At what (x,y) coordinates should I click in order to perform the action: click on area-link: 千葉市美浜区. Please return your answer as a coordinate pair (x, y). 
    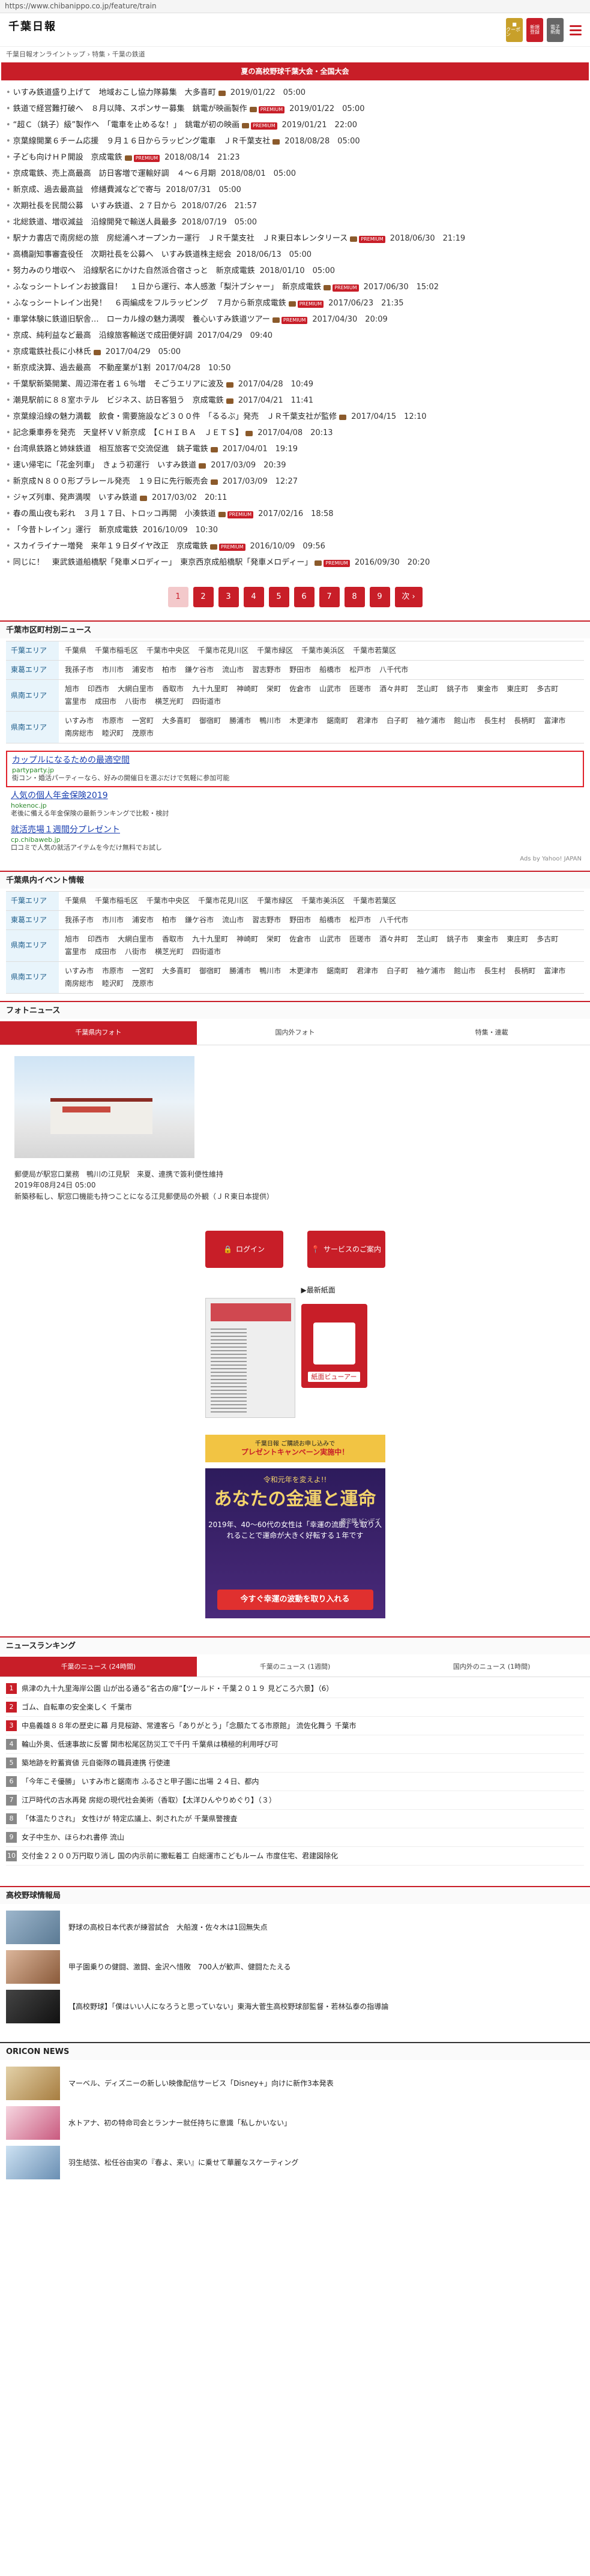
    Looking at the image, I should click on (323, 650).